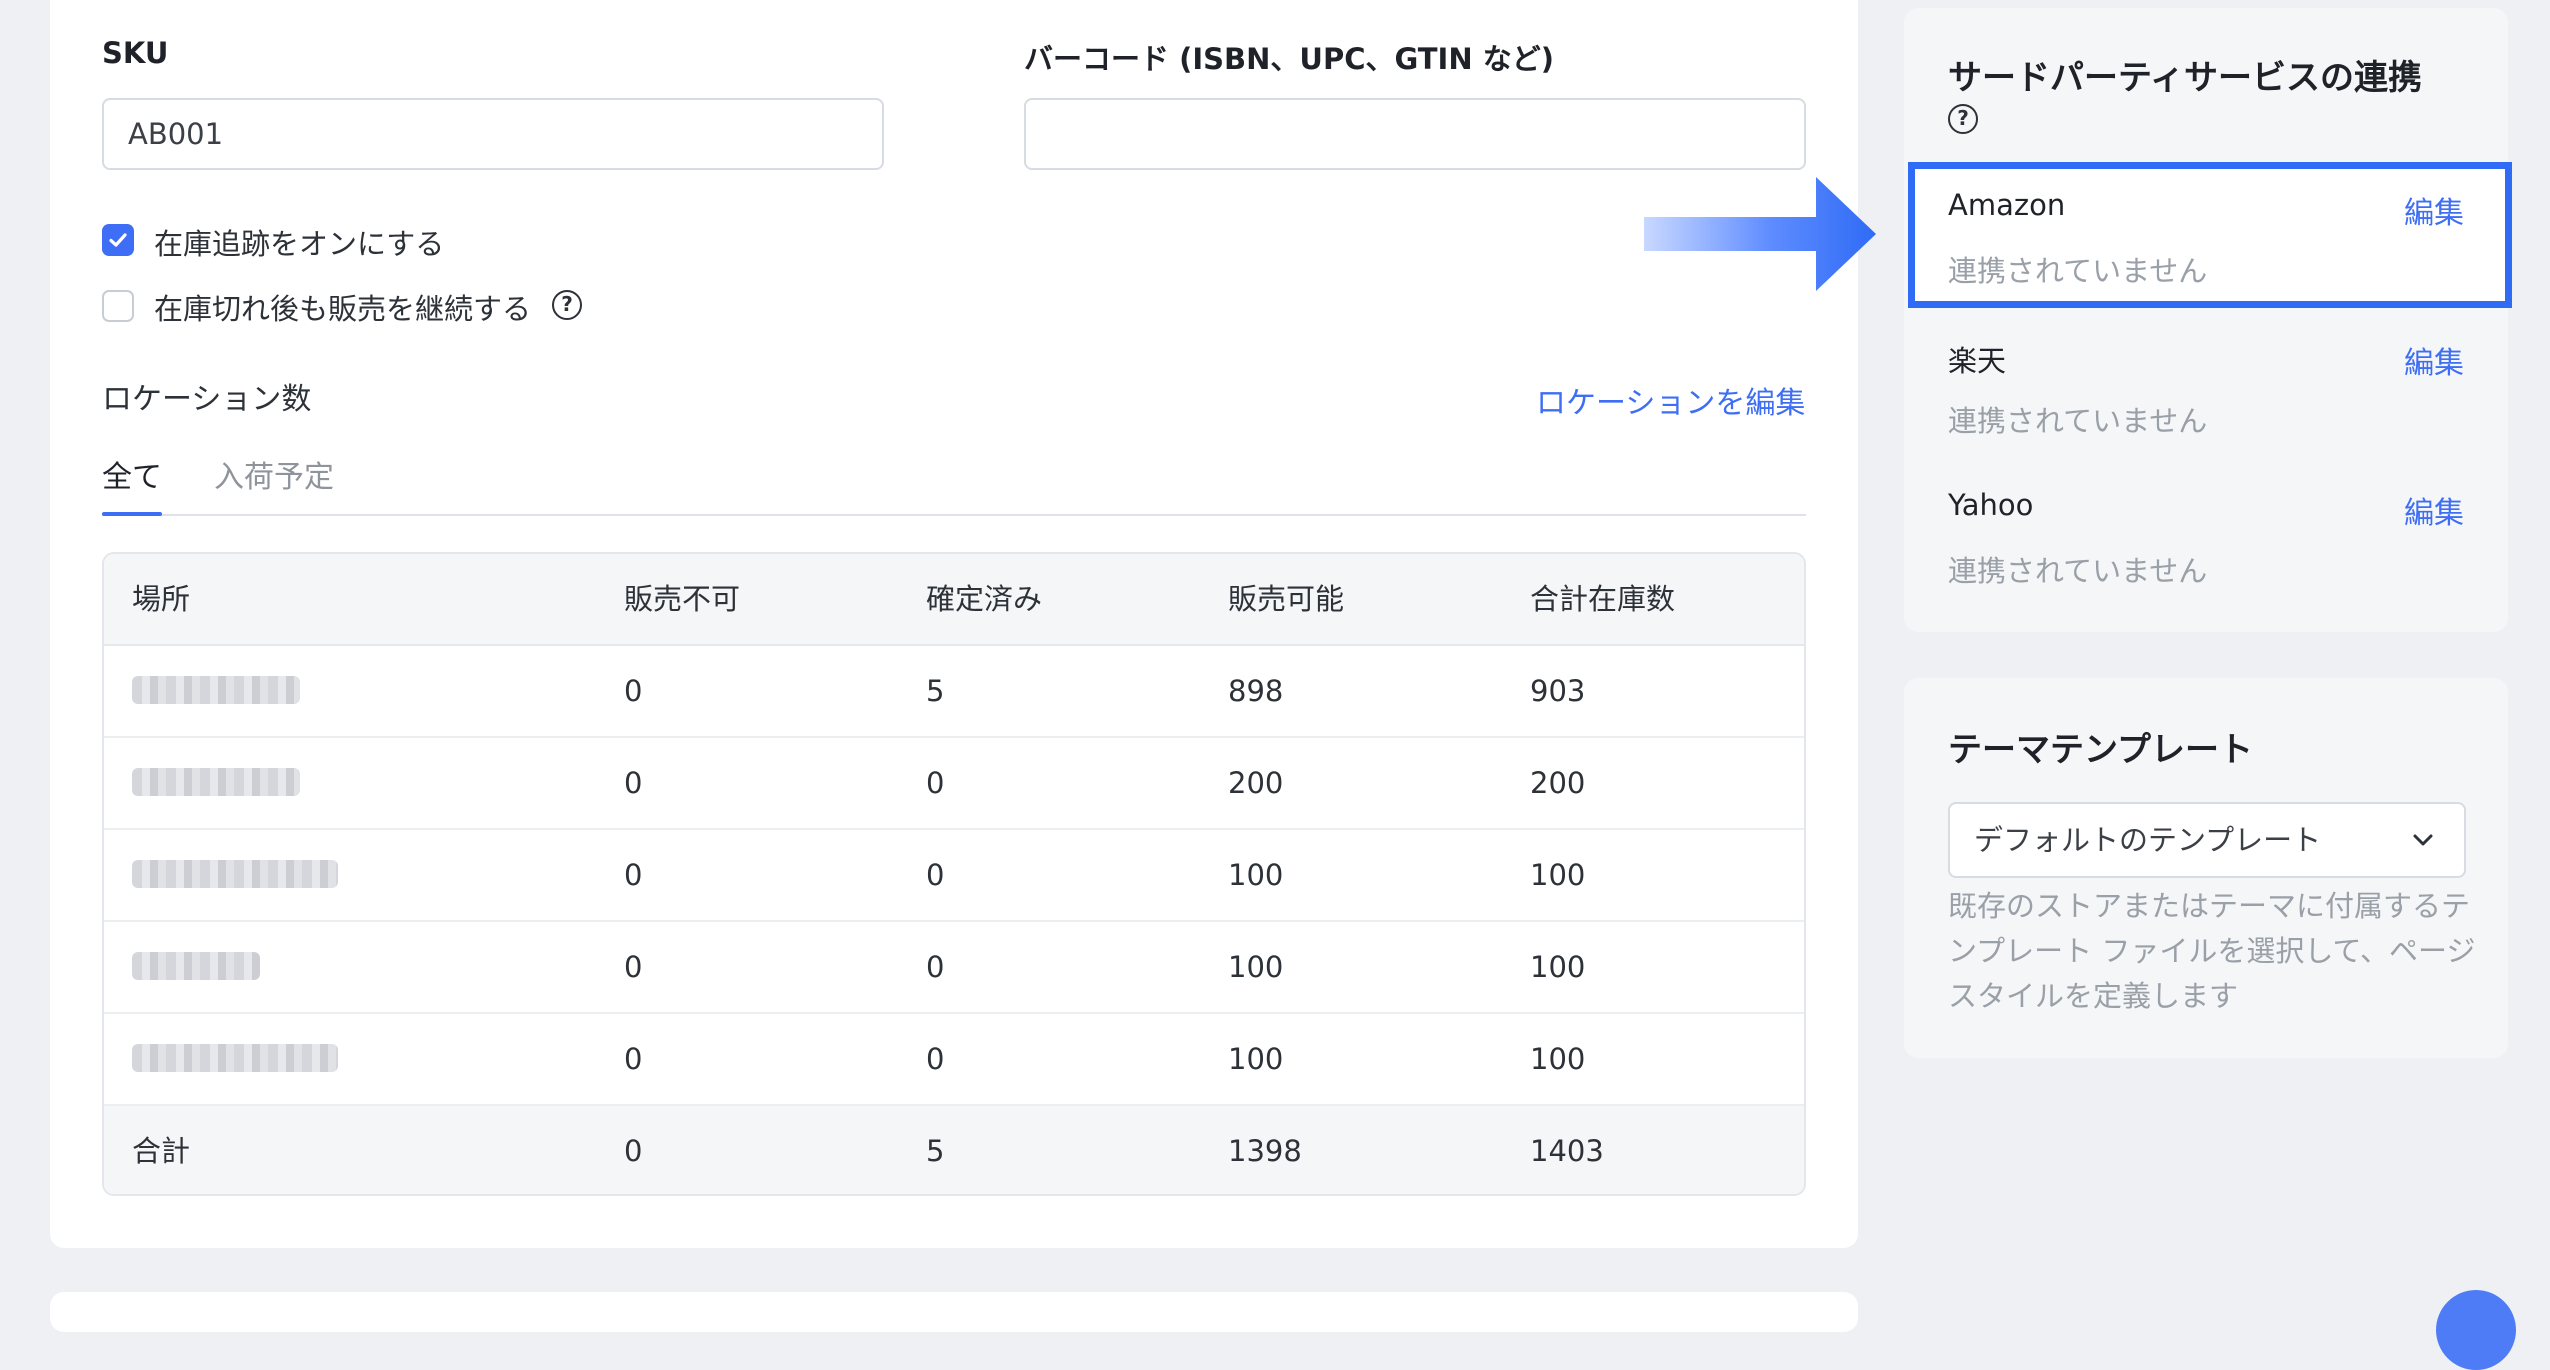  Describe the element at coordinates (1558, 783) in the screenshot. I see `cell-total: 200` at that location.